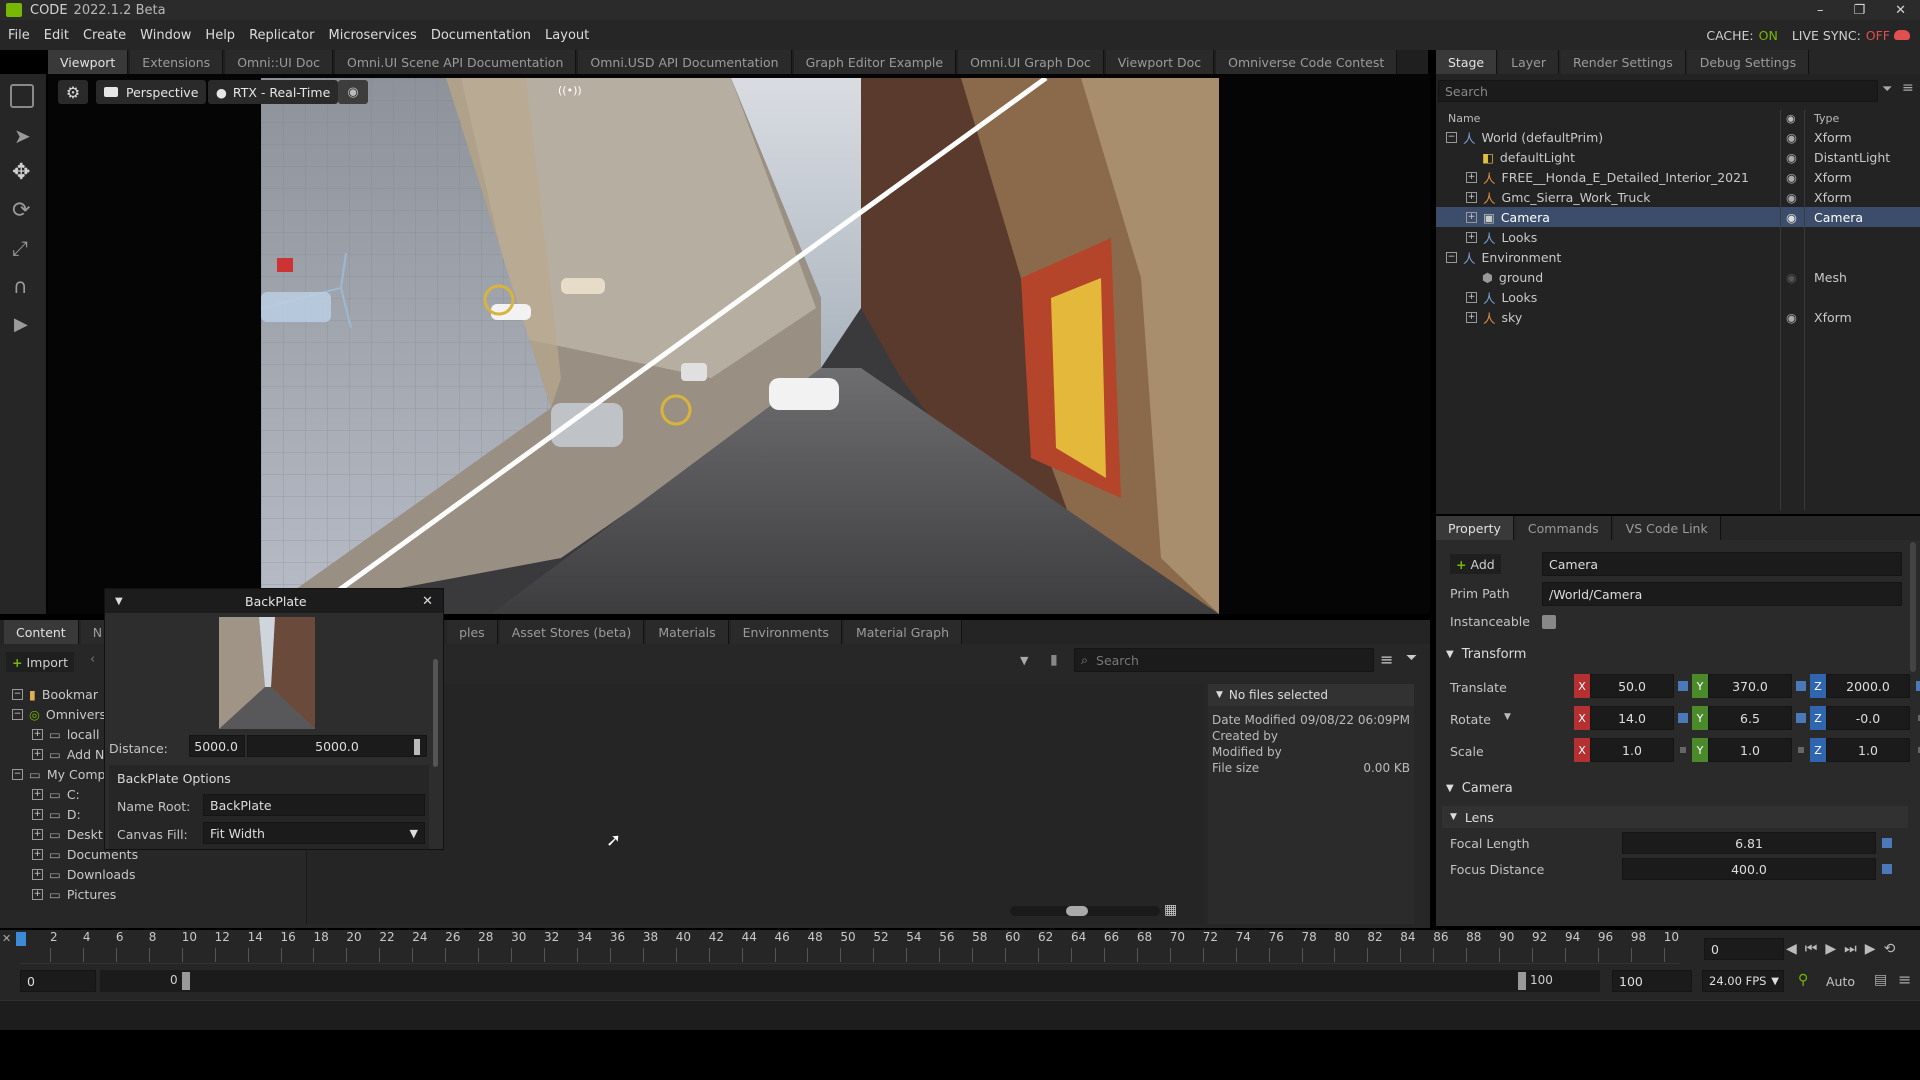 The width and height of the screenshot is (1920, 1080). Describe the element at coordinates (1031, 62) in the screenshot. I see `tab-omni-ui-graph-doc: Omni.UI Graph Doc` at that location.